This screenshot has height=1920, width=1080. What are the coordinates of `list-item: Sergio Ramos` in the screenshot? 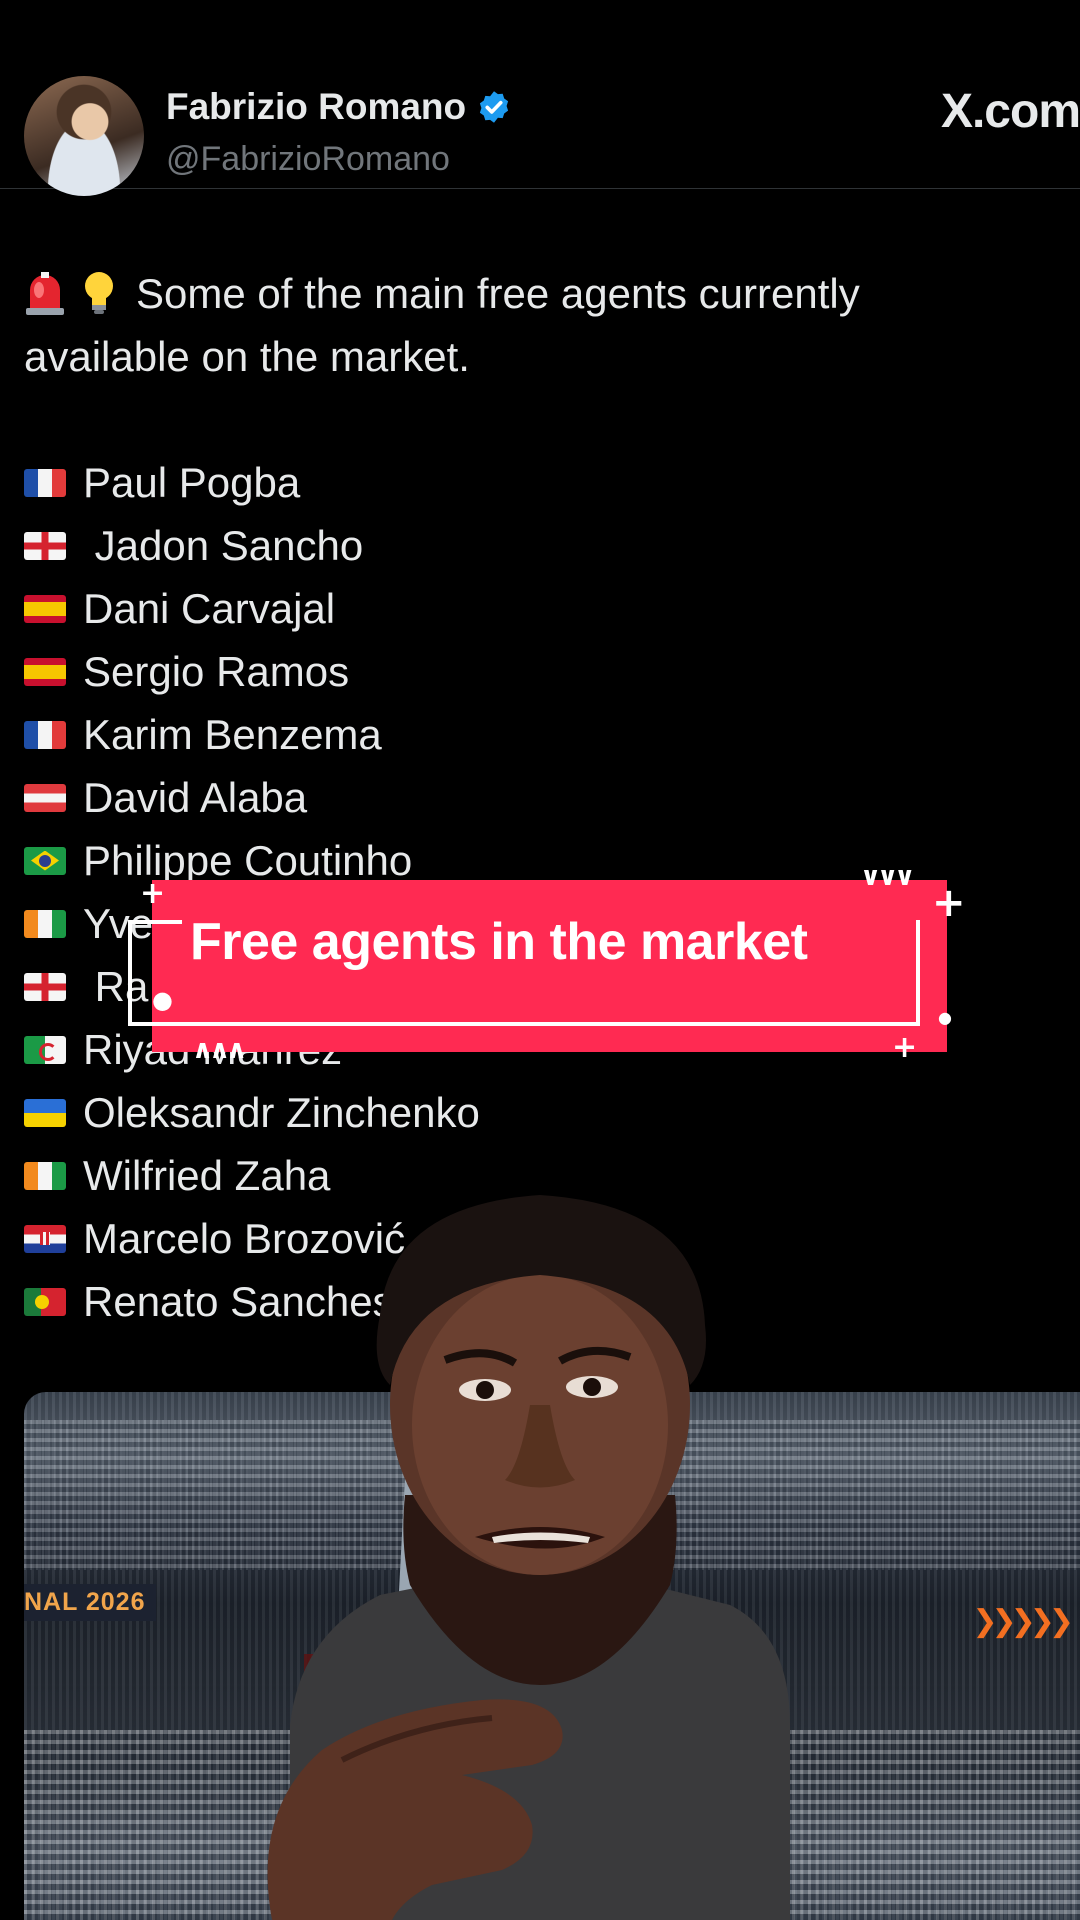 It's located at (252, 671).